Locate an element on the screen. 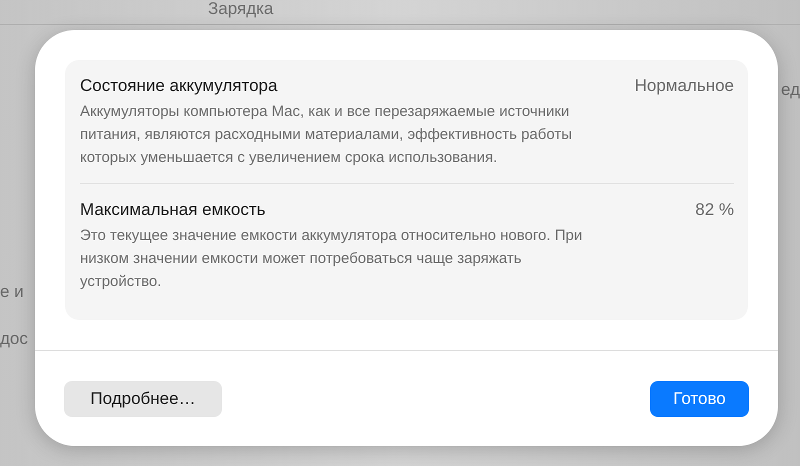 Image resolution: width=800 pixels, height=466 pixels. background-text: дос is located at coordinates (14, 339).